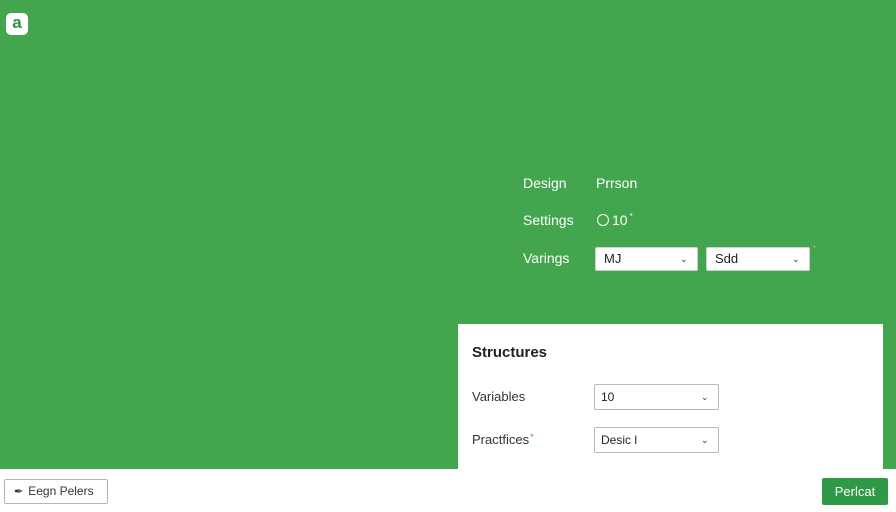  Describe the element at coordinates (499, 396) in the screenshot. I see `panel-variables-label: Variables` at that location.